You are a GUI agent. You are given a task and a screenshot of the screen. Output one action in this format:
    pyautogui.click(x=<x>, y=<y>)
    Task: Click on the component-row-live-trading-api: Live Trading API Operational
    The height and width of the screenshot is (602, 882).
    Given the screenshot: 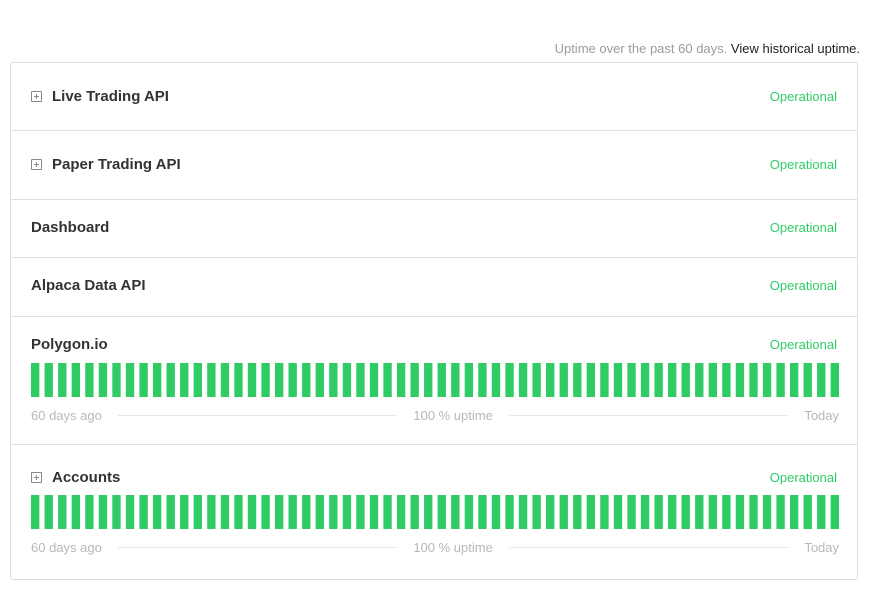 What is the action you would take?
    pyautogui.click(x=434, y=97)
    